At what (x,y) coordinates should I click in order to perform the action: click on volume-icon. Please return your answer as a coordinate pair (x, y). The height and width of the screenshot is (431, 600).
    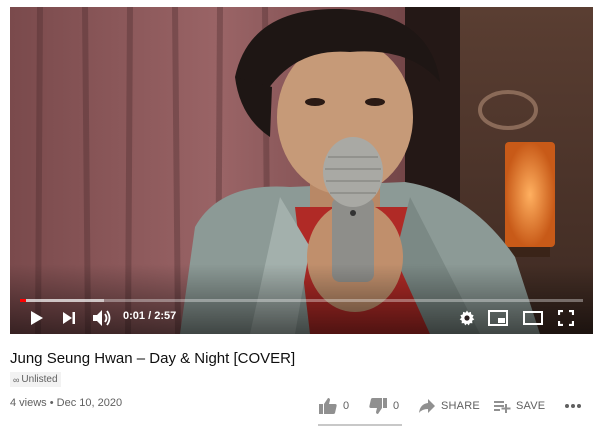
    Looking at the image, I should click on (102, 318).